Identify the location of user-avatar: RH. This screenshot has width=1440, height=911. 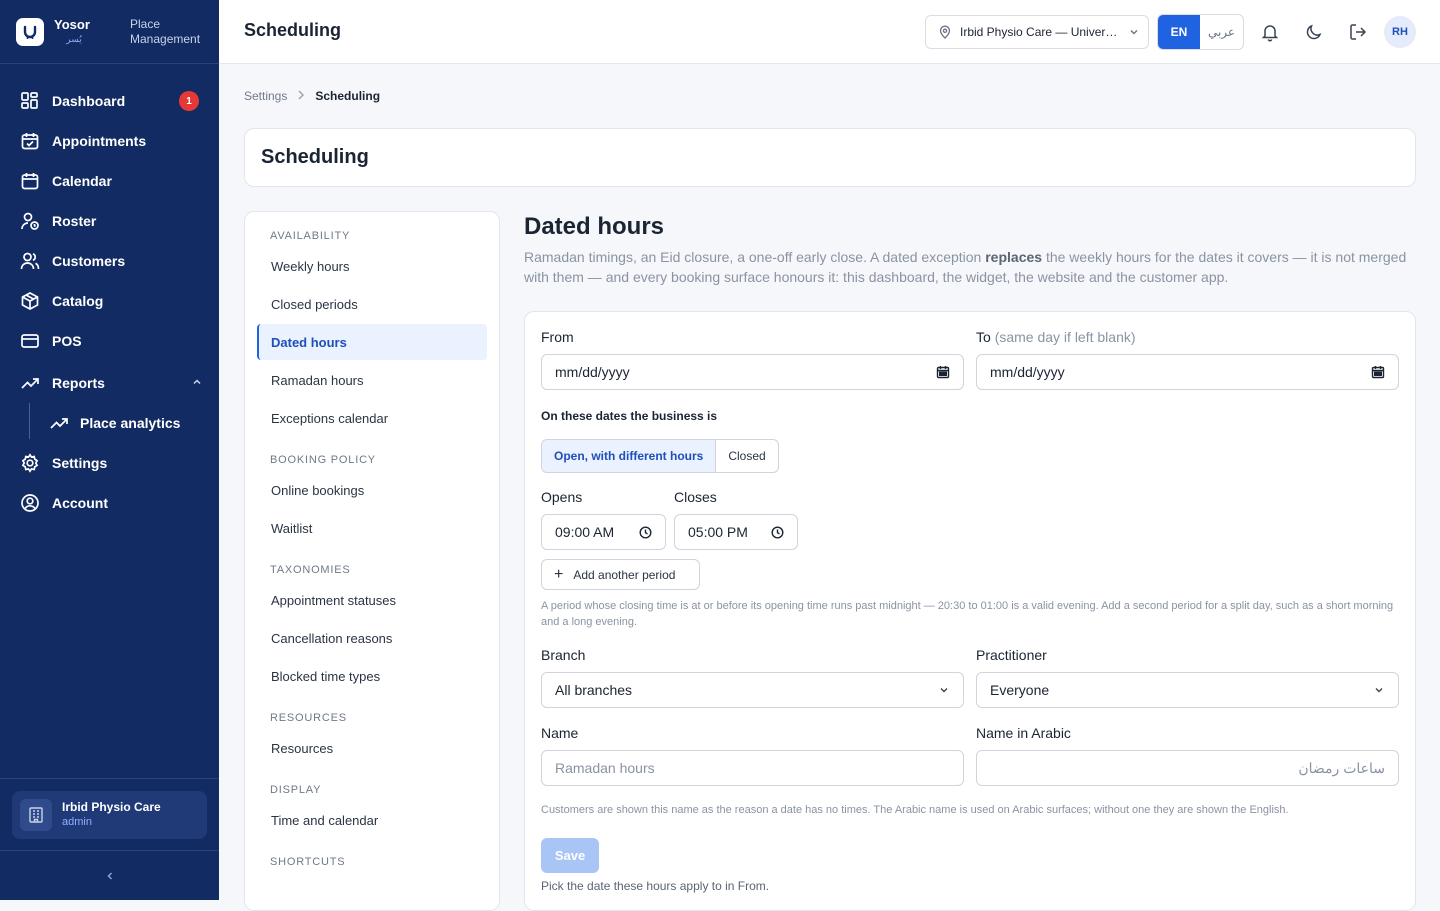
(1400, 32).